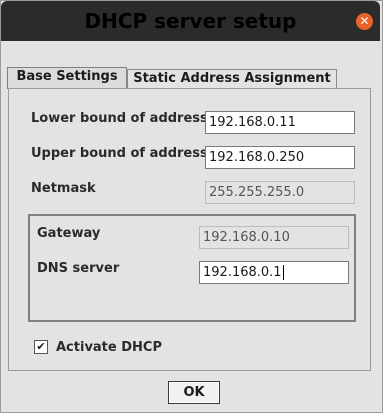  Describe the element at coordinates (280, 192) in the screenshot. I see `netmask-field: 255.255.255.0` at that location.